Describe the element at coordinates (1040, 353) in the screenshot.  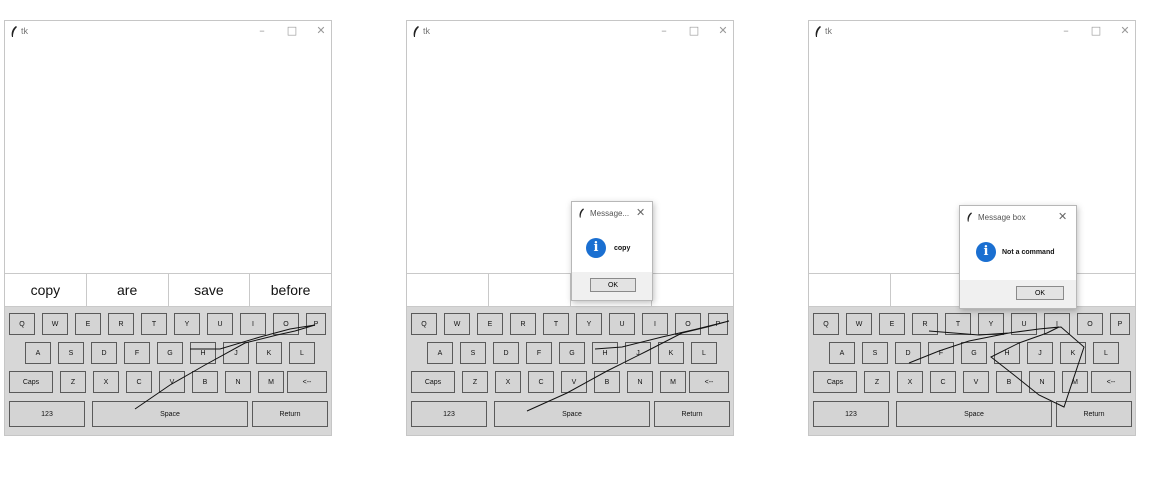
I see `key-j: J` at that location.